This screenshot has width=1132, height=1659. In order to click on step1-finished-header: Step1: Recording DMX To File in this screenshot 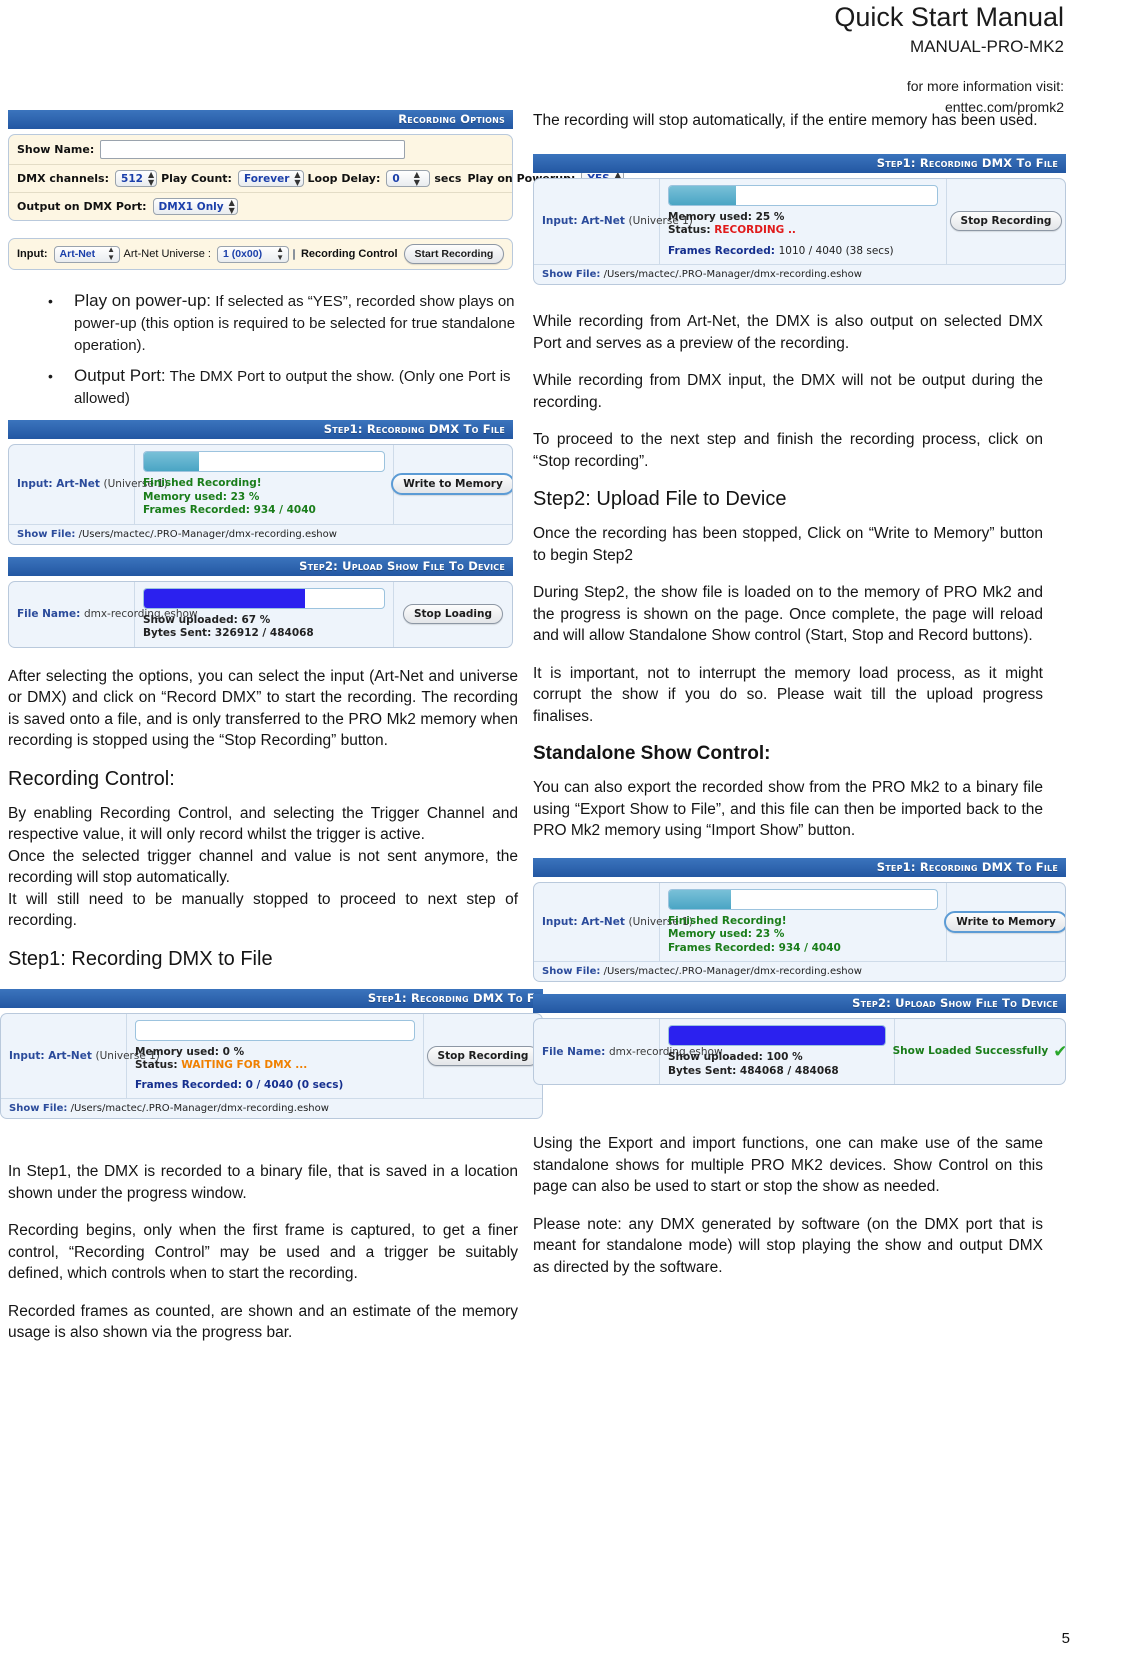, I will do `click(799, 867)`.